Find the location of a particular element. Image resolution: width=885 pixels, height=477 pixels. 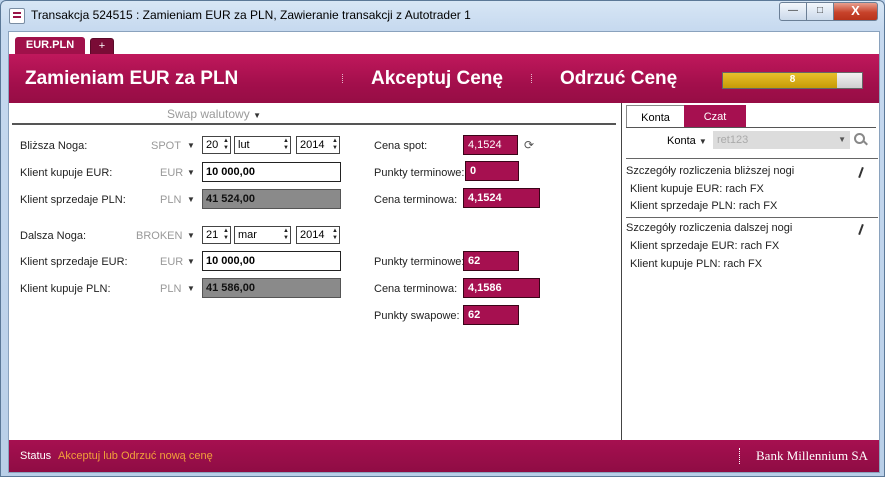

status-message: Akceptuj lub Odrzuć nową cenę is located at coordinates (135, 456).